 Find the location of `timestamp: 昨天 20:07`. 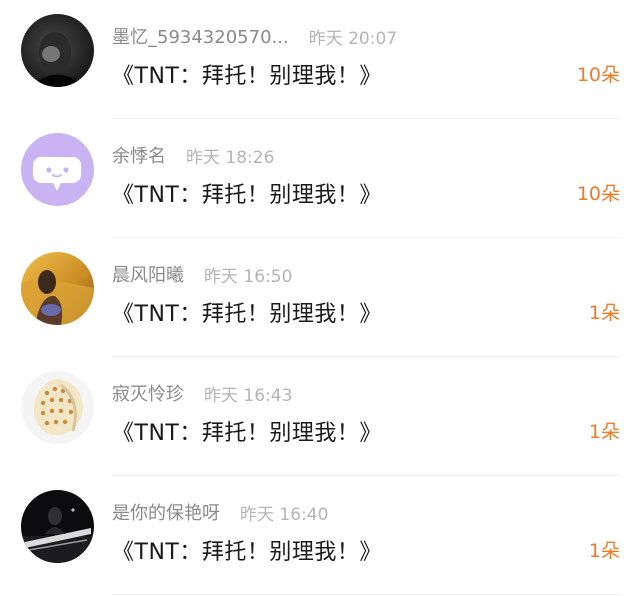

timestamp: 昨天 20:07 is located at coordinates (353, 38).